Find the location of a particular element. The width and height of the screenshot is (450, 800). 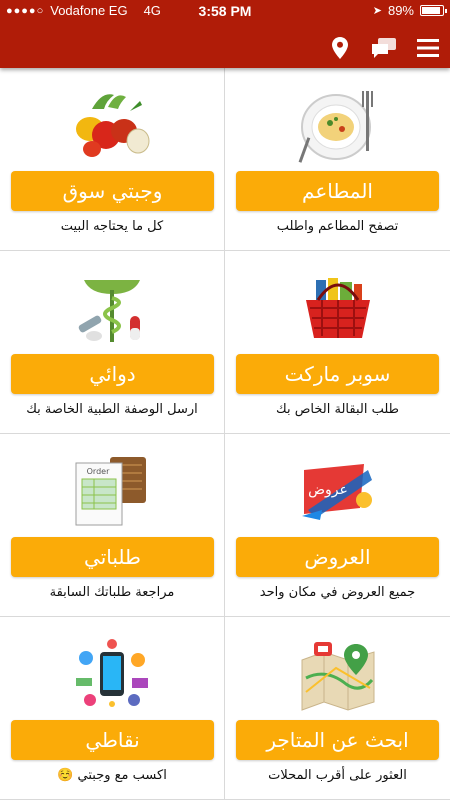

orders-subtitle: مراجعة طلباتك السابقة is located at coordinates (112, 592).